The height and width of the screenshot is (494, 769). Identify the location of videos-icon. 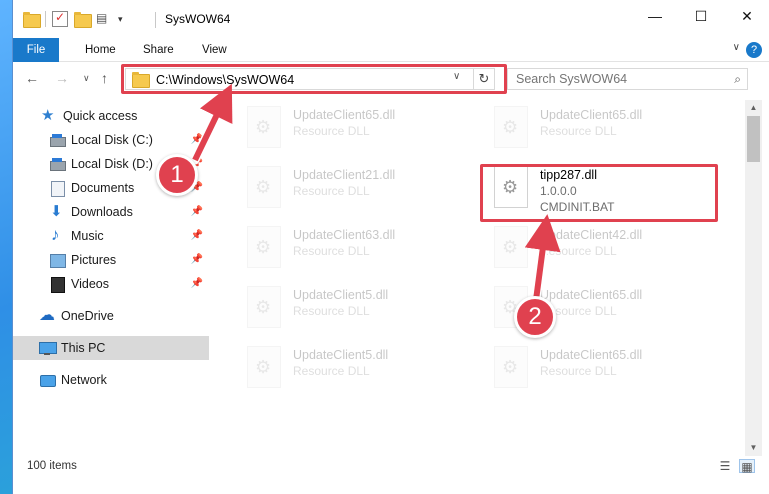
(57, 284).